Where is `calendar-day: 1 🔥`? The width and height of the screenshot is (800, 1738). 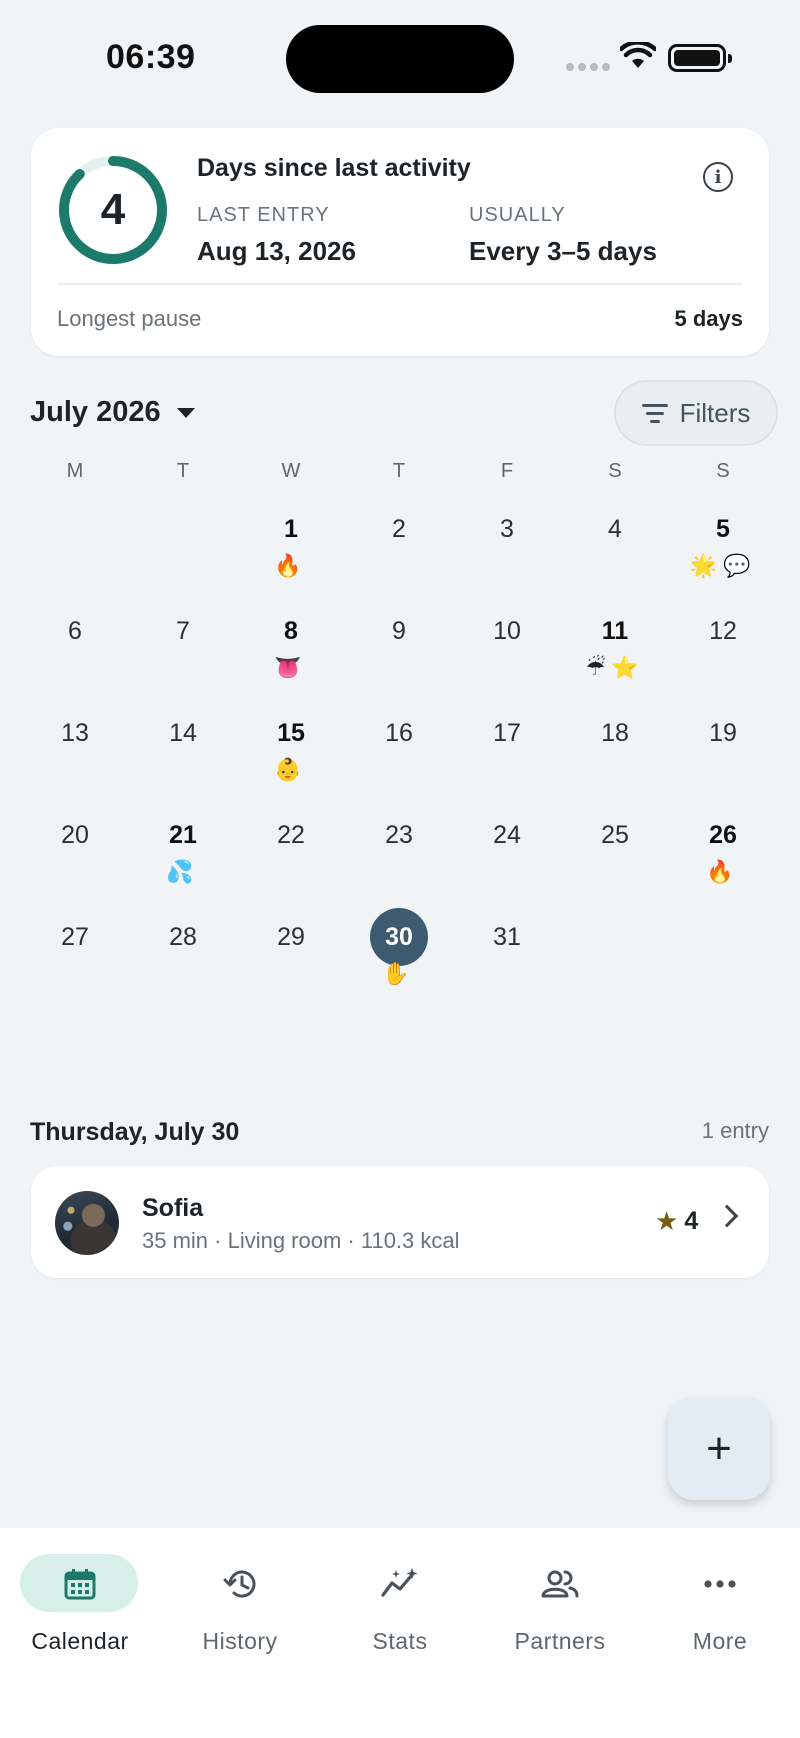
calendar-day: 1 🔥 is located at coordinates (291, 551).